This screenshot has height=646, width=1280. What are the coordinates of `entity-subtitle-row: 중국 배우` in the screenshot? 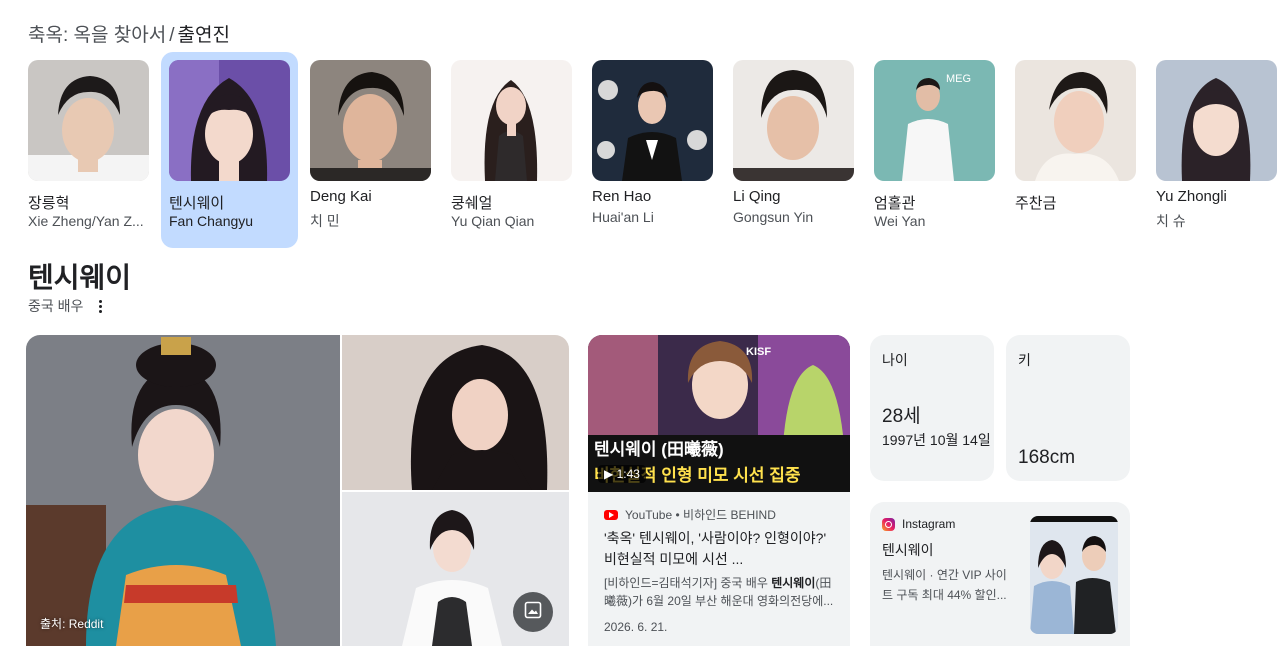 It's located at (68, 306).